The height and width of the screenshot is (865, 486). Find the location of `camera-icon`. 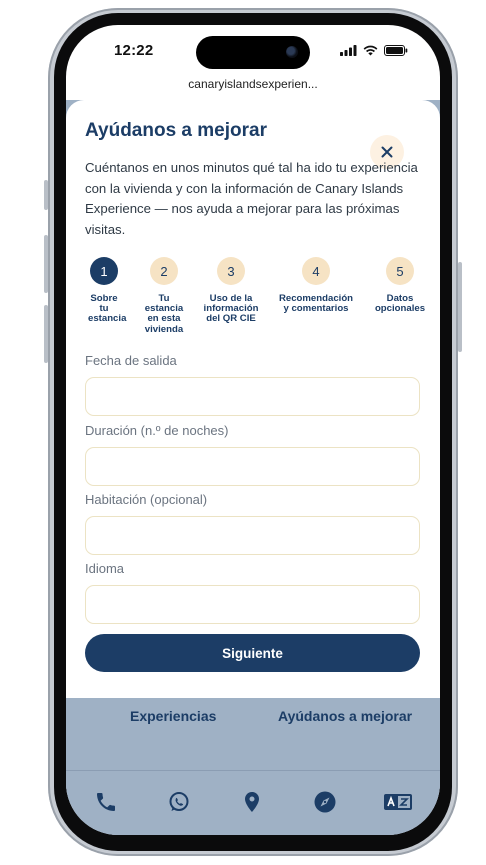

camera-icon is located at coordinates (292, 52).